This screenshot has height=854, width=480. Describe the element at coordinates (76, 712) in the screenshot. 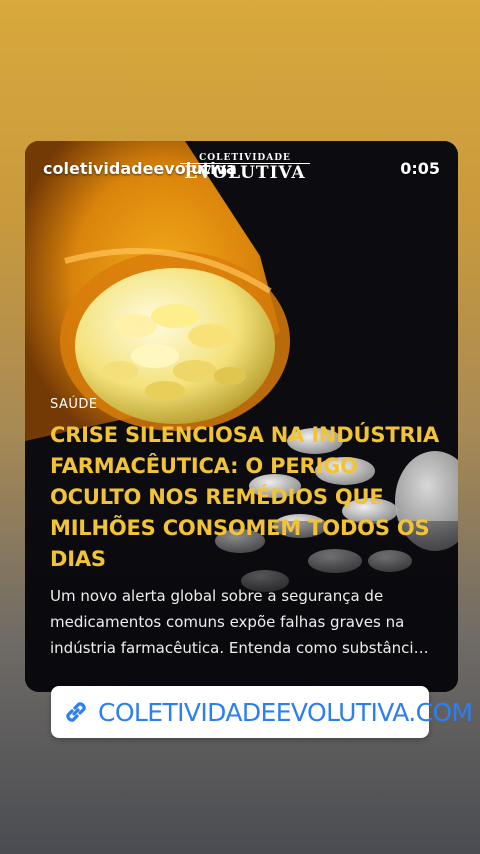

I see `link-icon` at that location.